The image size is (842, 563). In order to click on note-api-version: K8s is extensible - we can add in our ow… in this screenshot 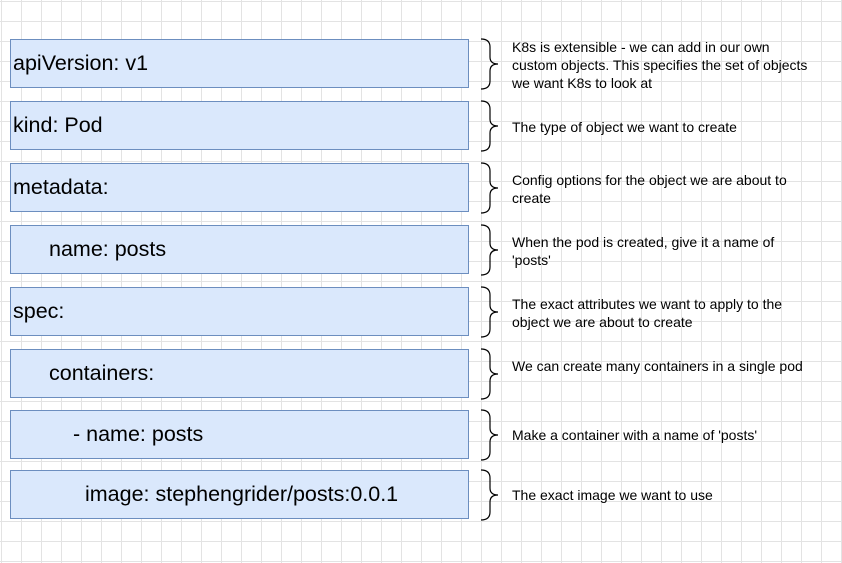, I will do `click(660, 65)`.